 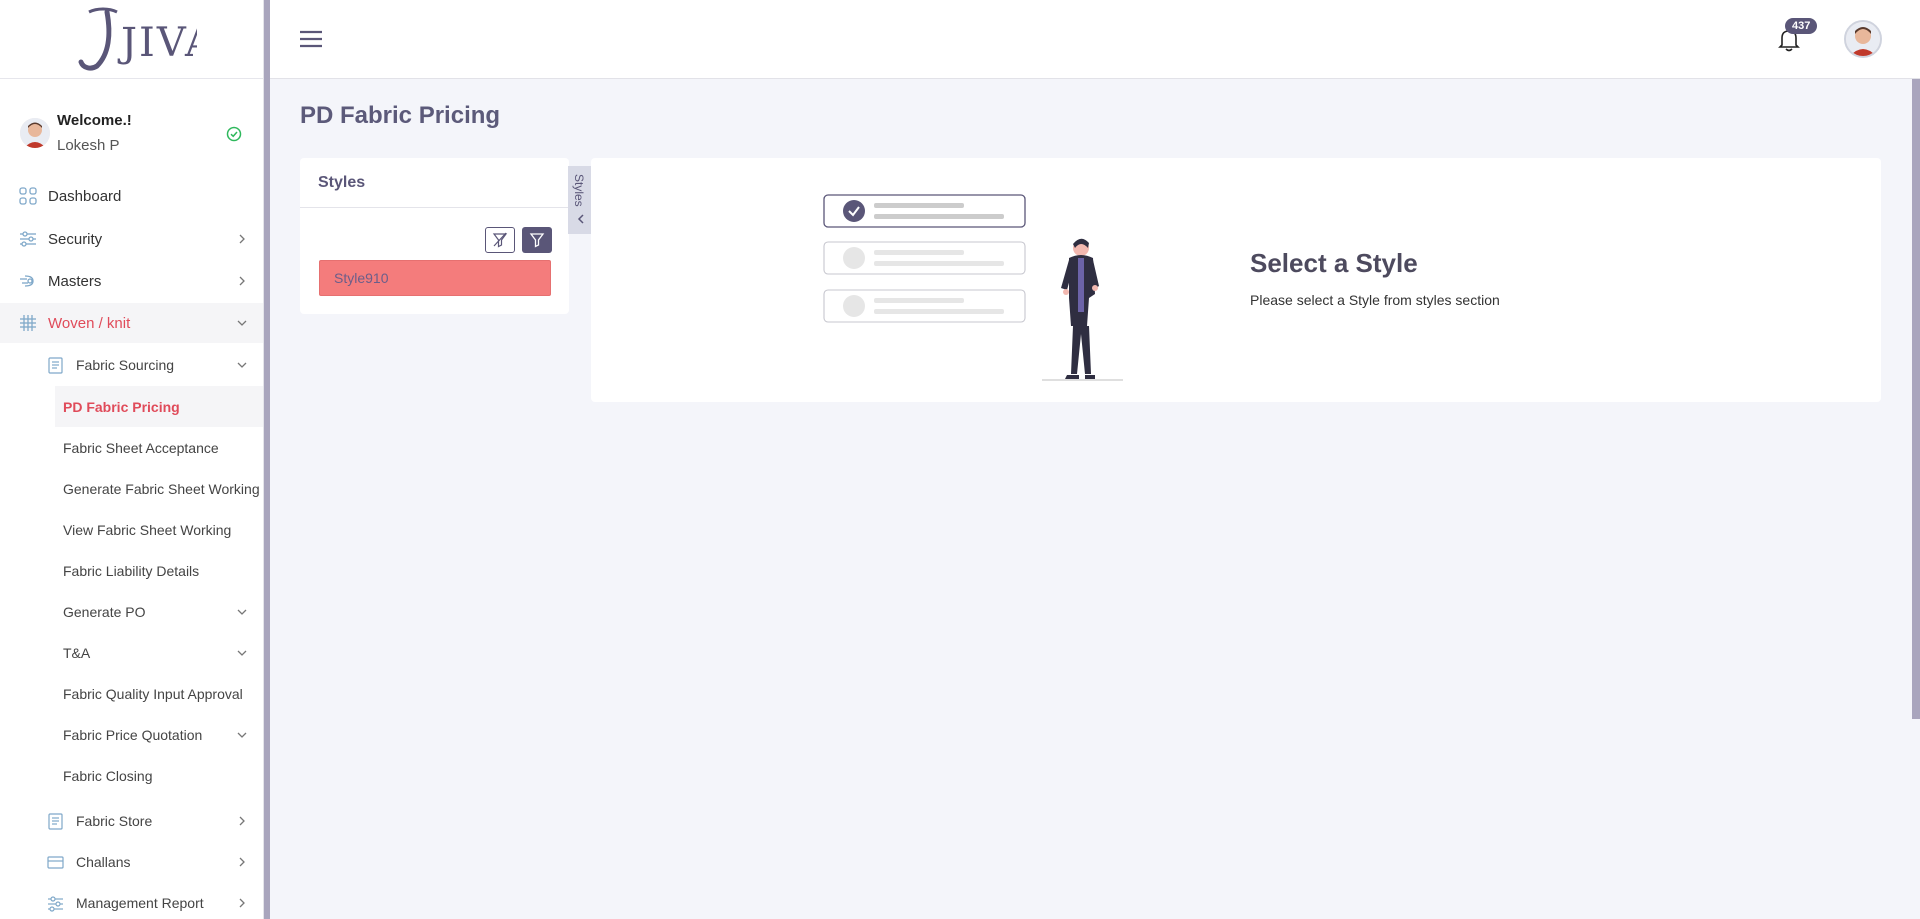 What do you see at coordinates (1863, 39) in the screenshot?
I see `profile-avatar` at bounding box center [1863, 39].